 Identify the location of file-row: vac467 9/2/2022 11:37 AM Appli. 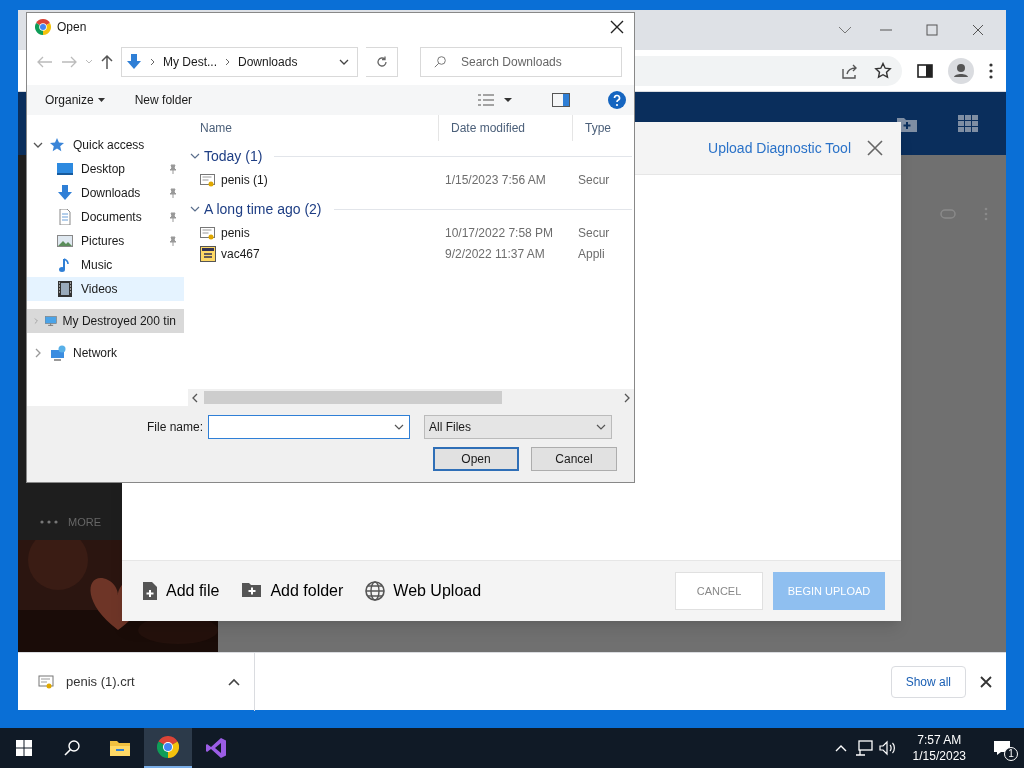
(411, 253).